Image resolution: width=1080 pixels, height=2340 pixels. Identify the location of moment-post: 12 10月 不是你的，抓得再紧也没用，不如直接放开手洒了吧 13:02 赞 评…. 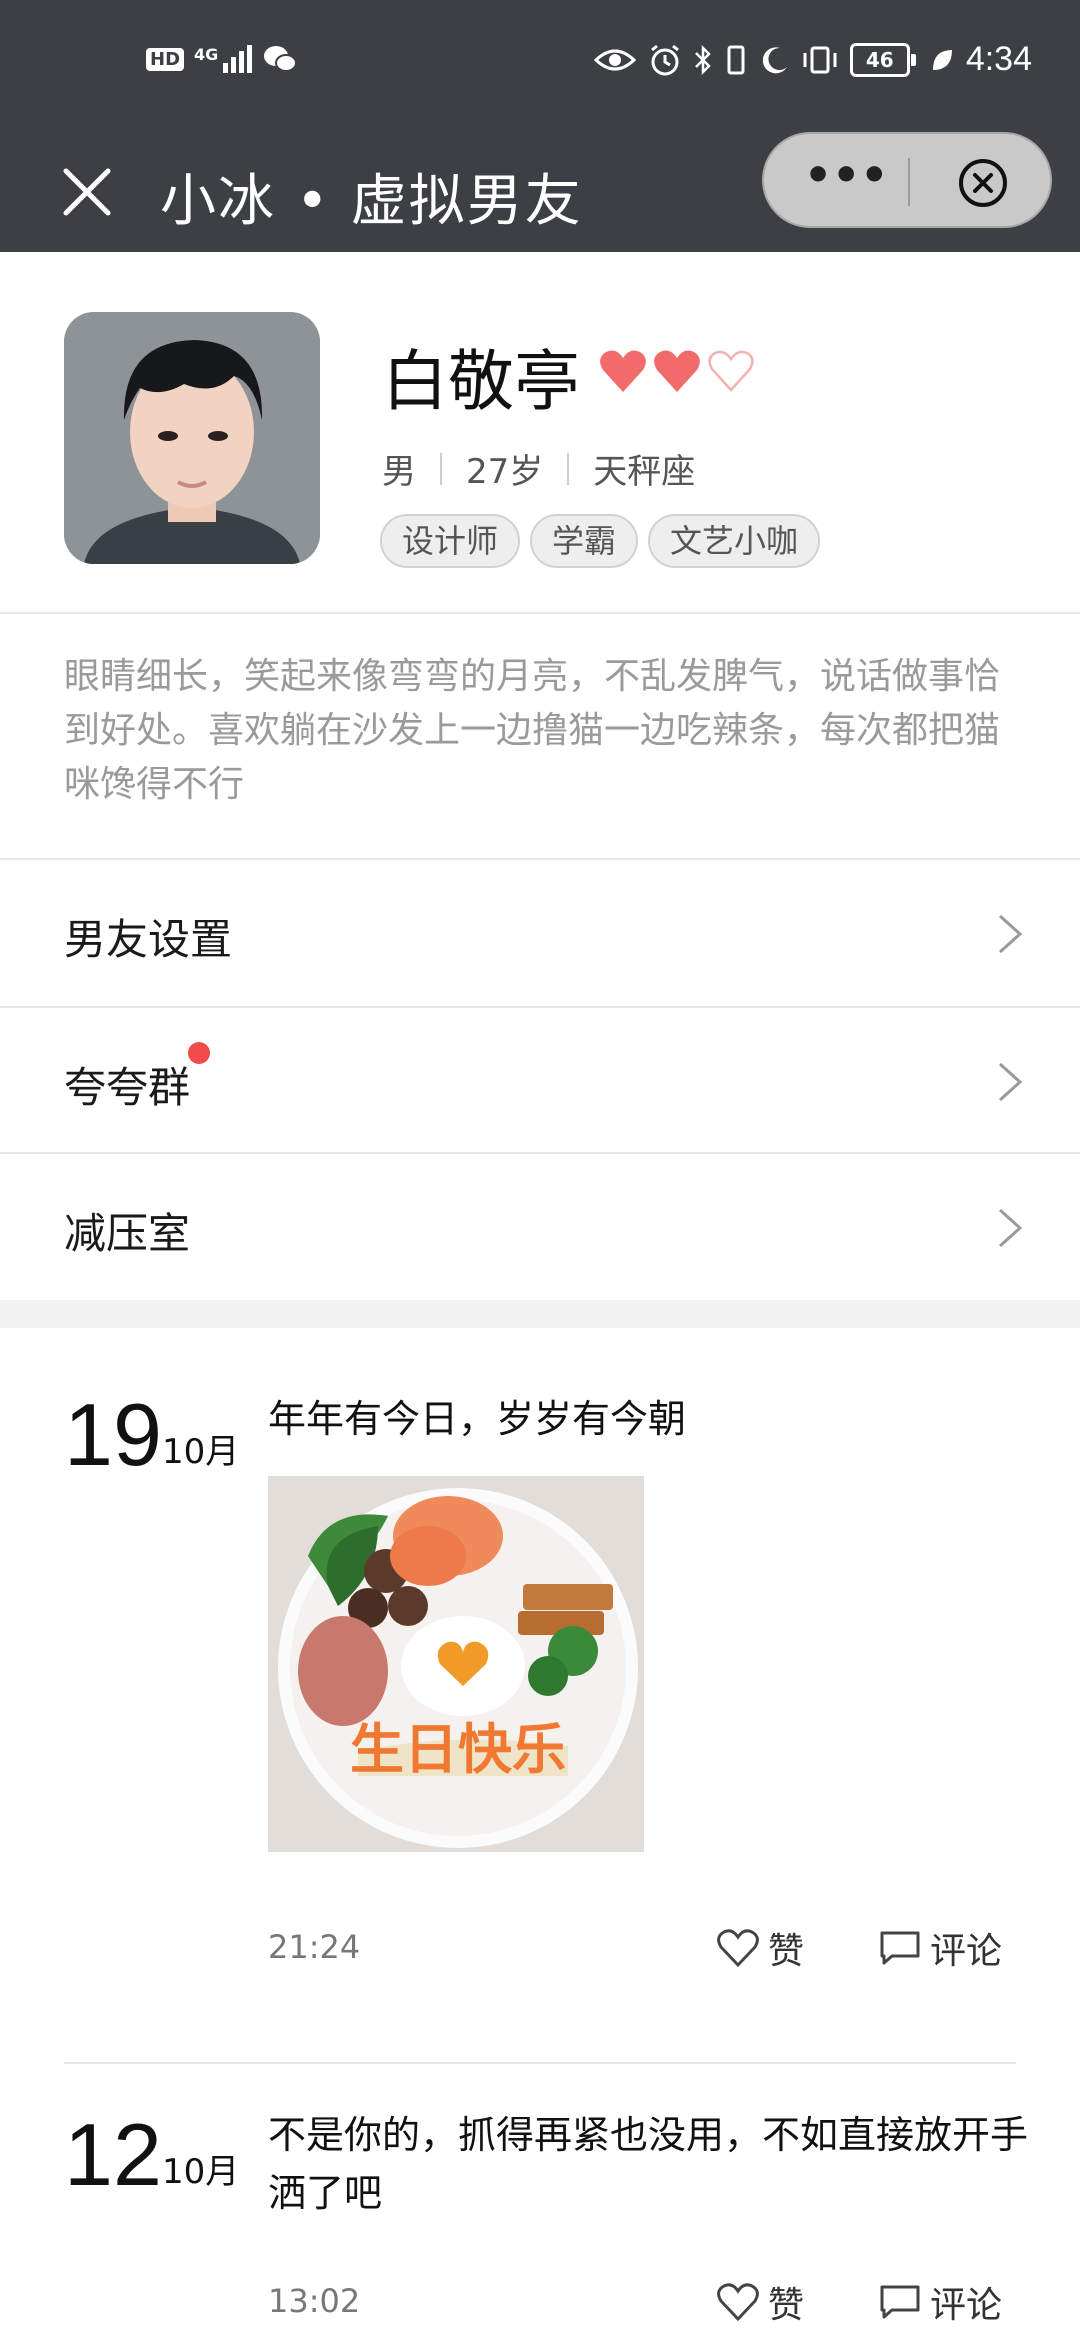
(540, 2202).